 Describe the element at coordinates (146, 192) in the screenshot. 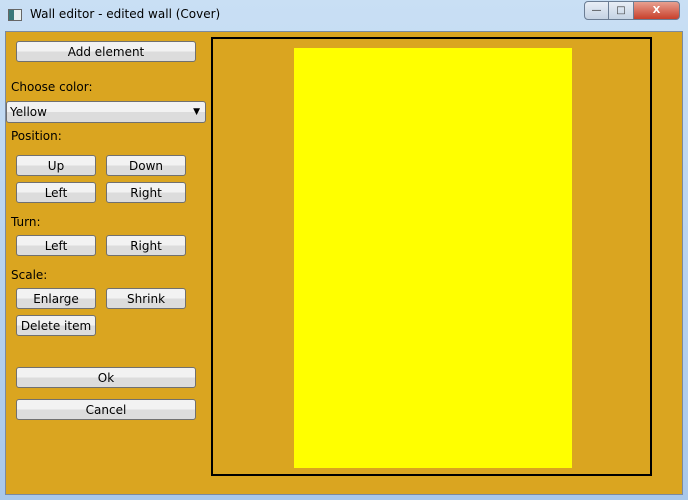

I see `move-right-button: Right` at that location.